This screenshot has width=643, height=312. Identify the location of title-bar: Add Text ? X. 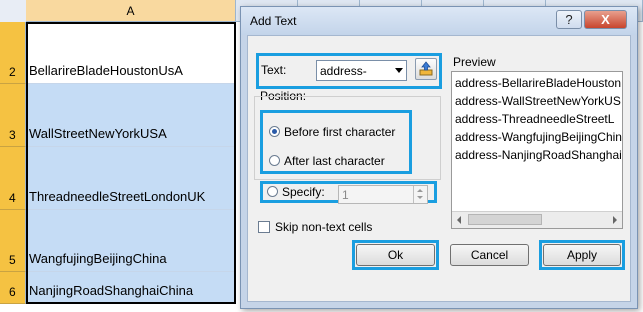
(439, 21).